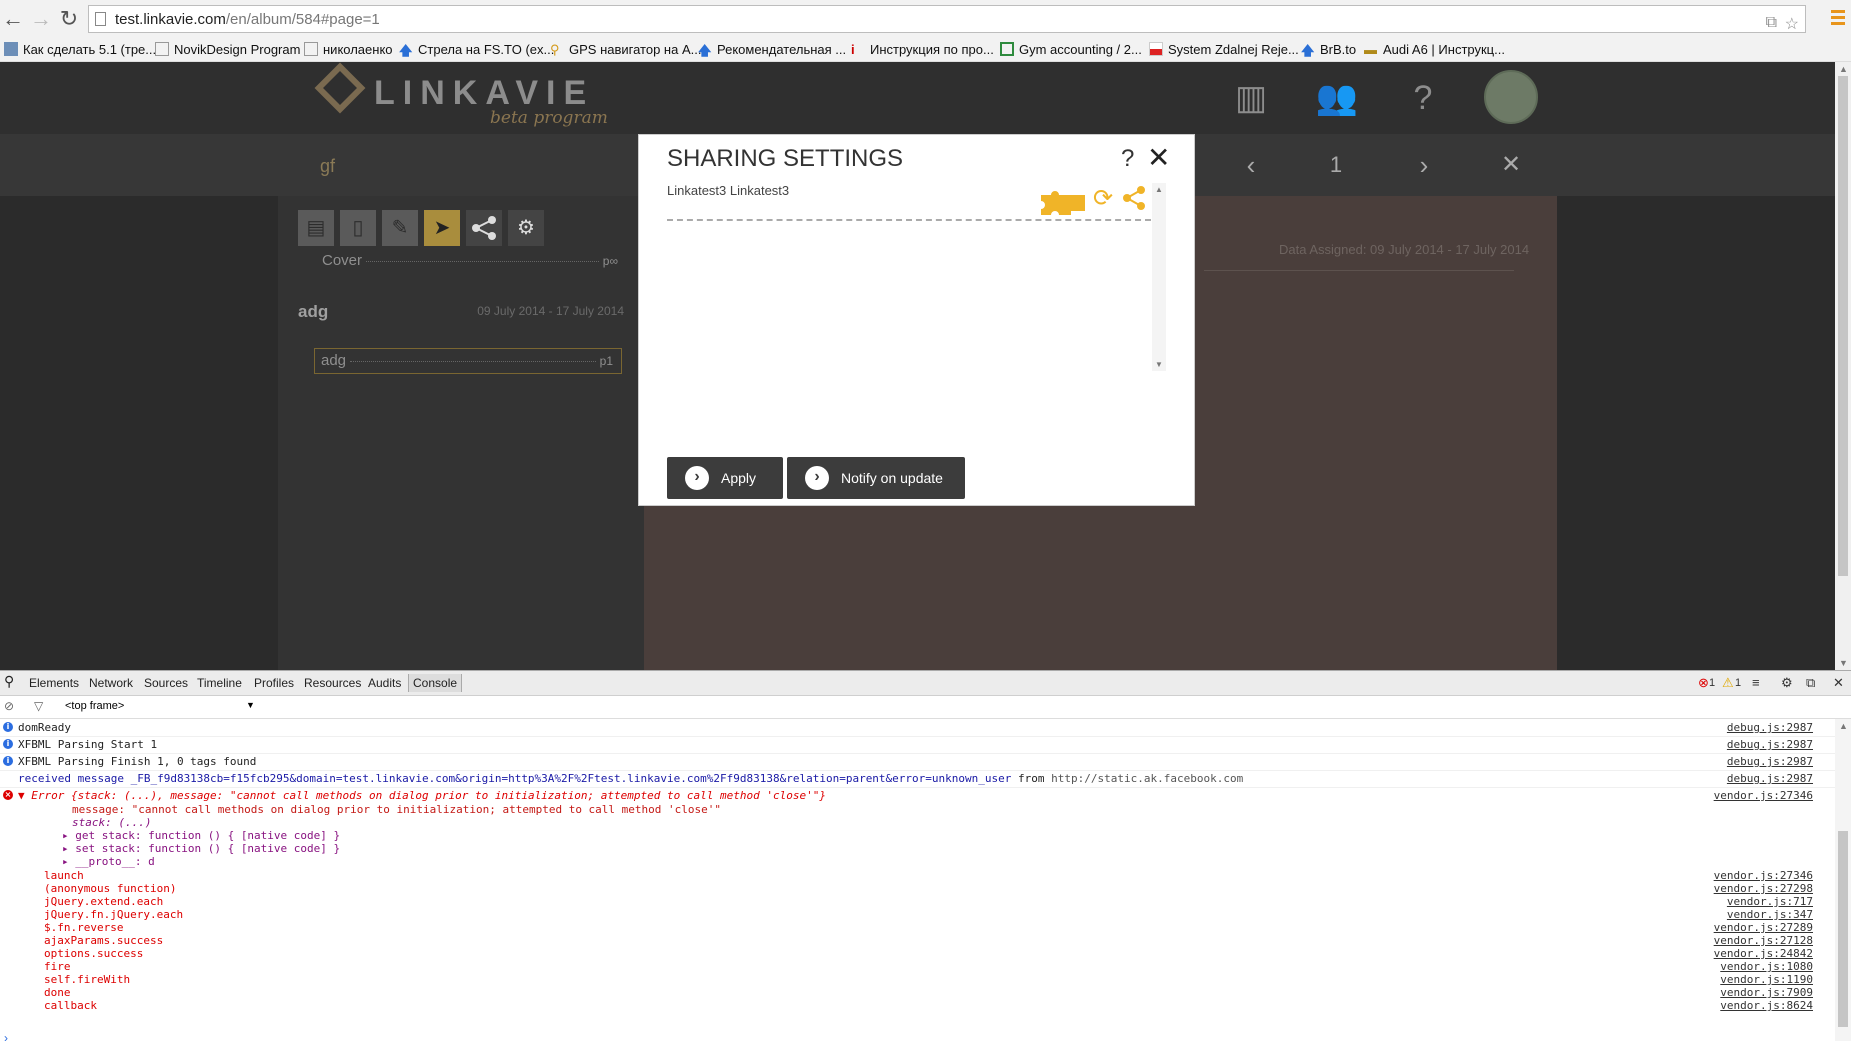  I want to click on clear-console-icon: ⊘, so click(9, 706).